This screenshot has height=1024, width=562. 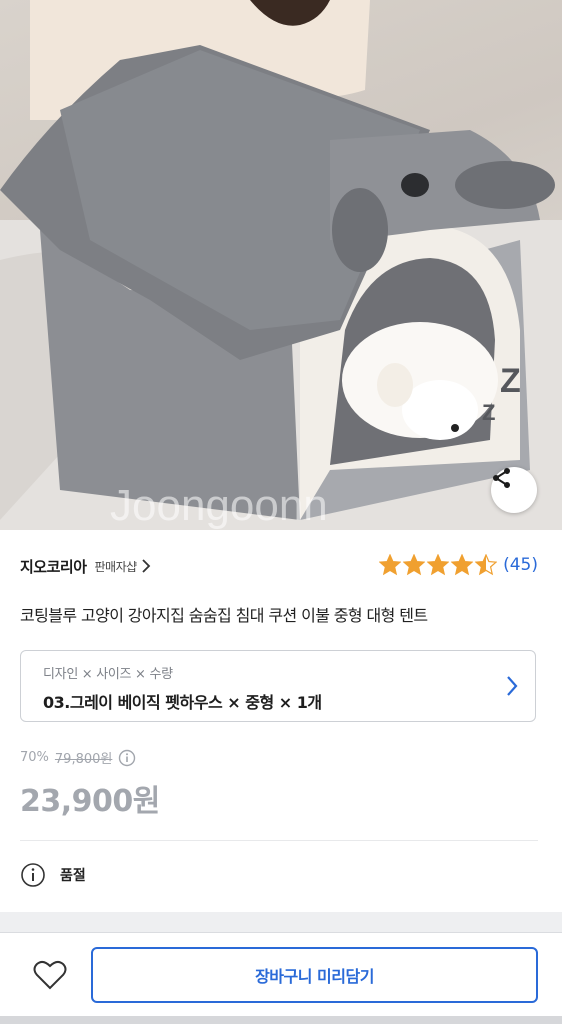 I want to click on system-nav-bar, so click(x=281, y=1020).